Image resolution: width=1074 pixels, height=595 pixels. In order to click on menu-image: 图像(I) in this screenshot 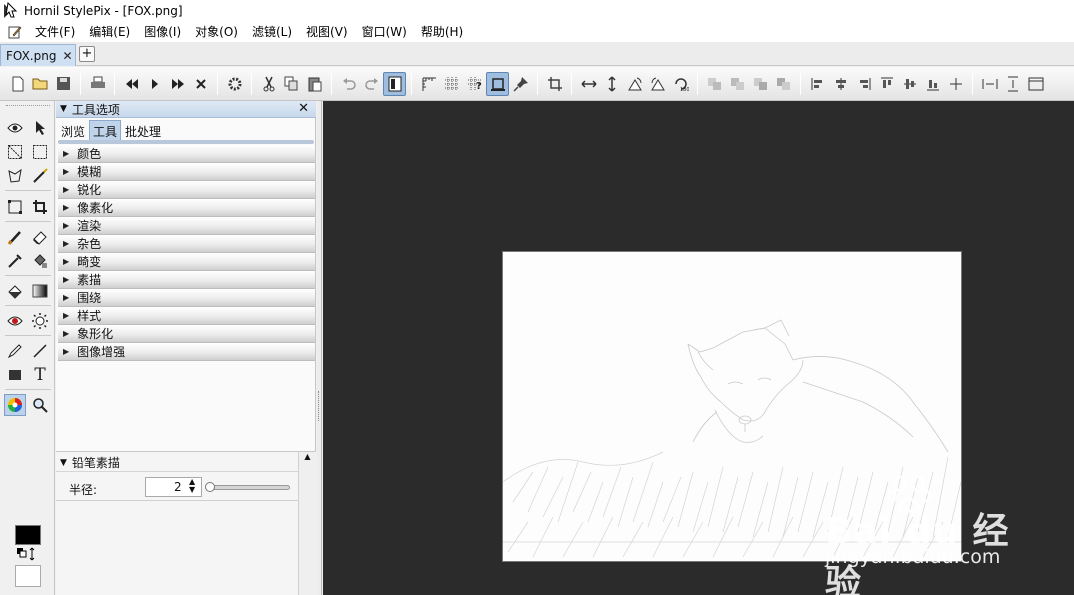, I will do `click(162, 32)`.